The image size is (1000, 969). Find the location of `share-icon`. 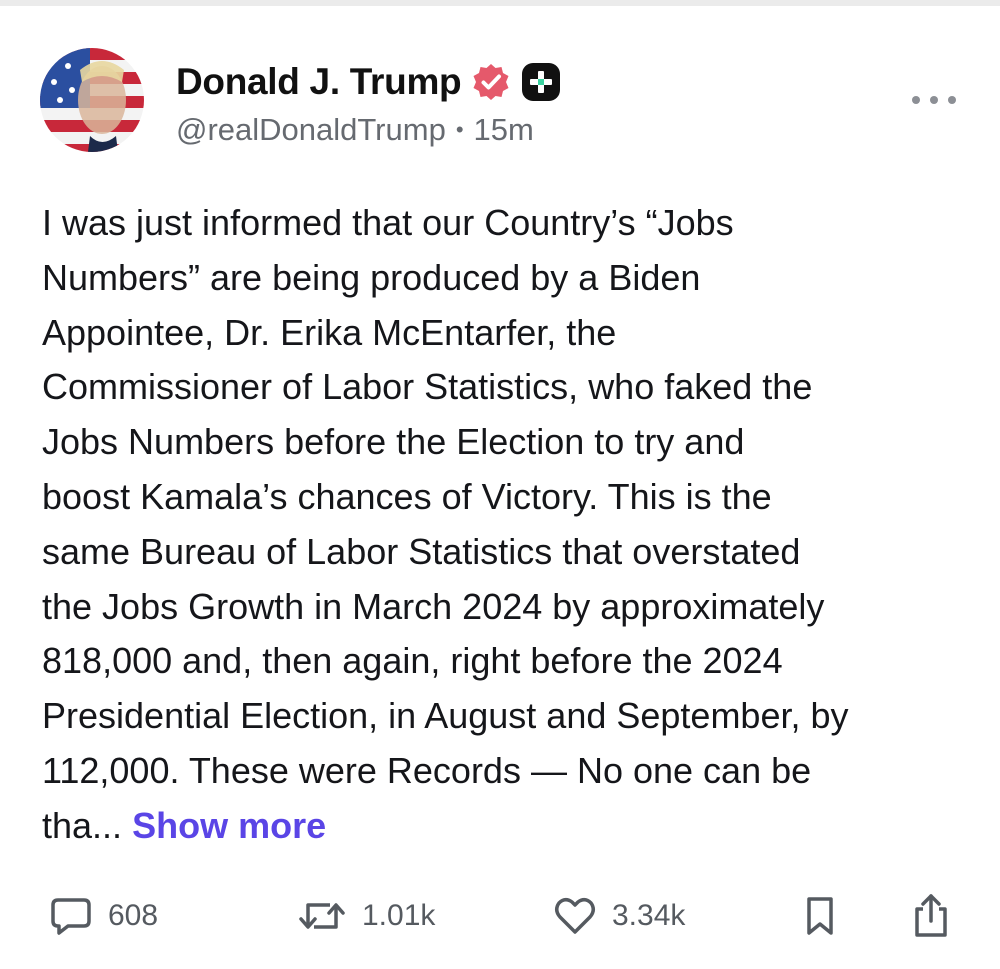

share-icon is located at coordinates (931, 915).